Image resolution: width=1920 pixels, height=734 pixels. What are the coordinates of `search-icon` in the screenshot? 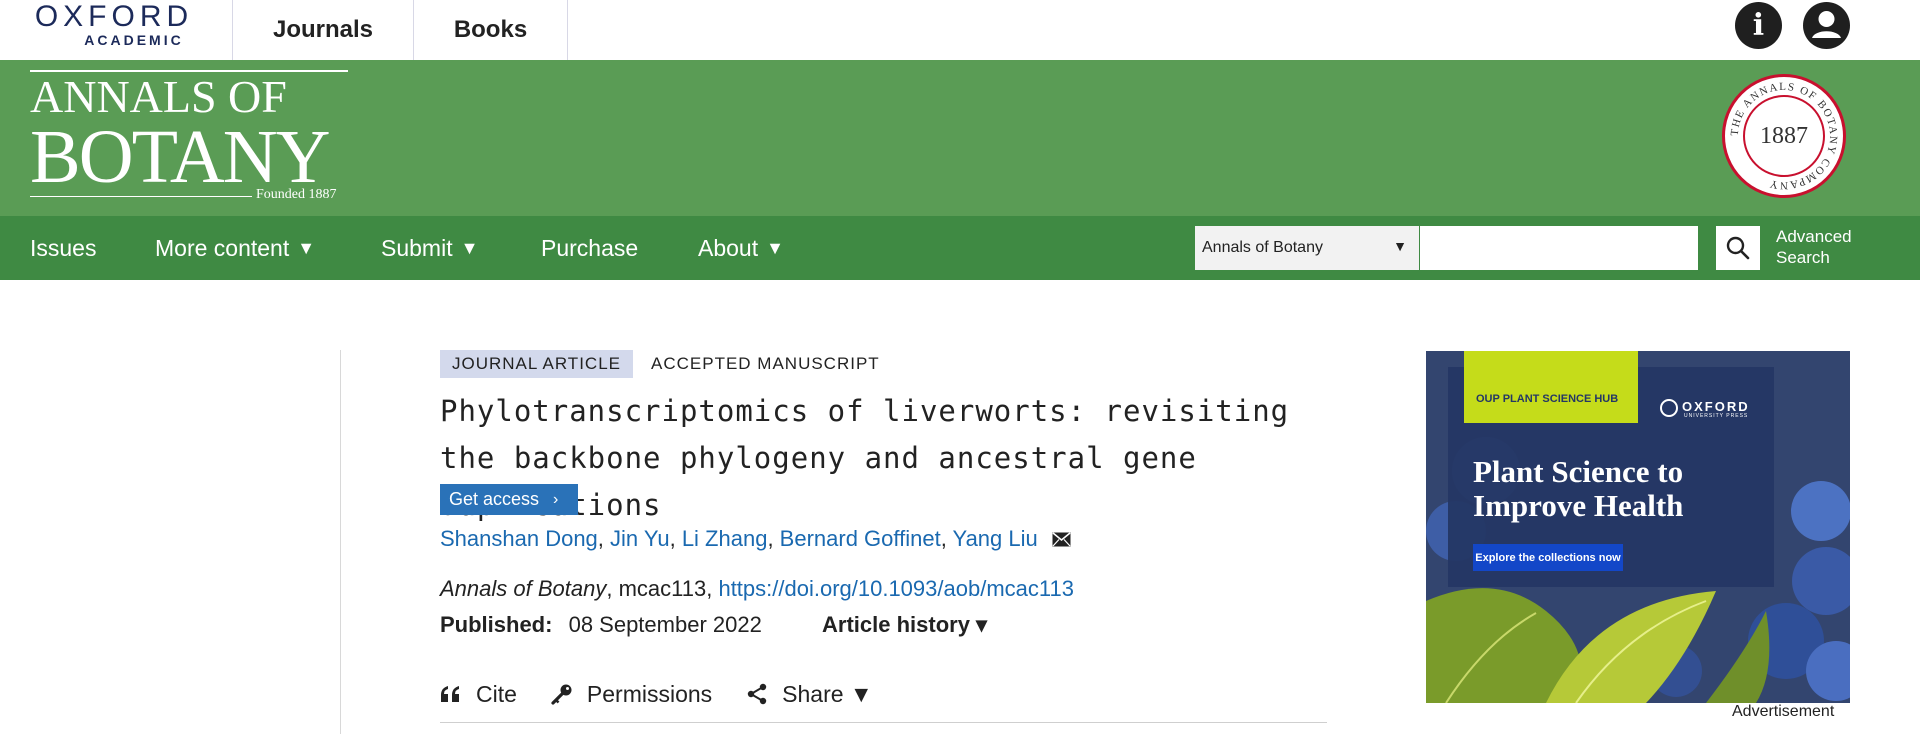 It's located at (1738, 248).